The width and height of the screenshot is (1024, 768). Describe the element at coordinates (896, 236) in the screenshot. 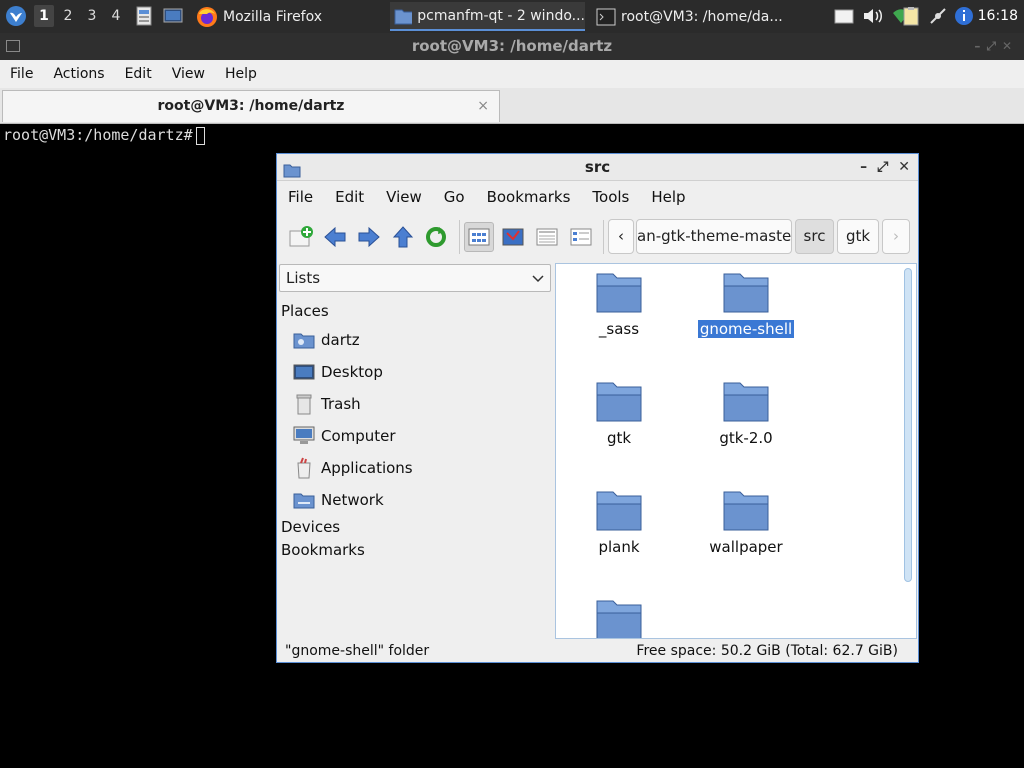

I see `breadcrumb-scroll-right: ›` at that location.